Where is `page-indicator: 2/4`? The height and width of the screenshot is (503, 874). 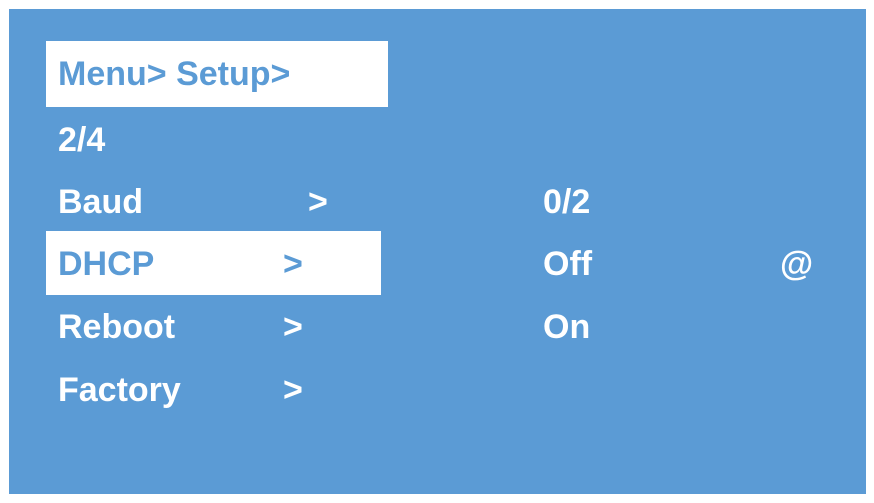
page-indicator: 2/4 is located at coordinates (82, 140).